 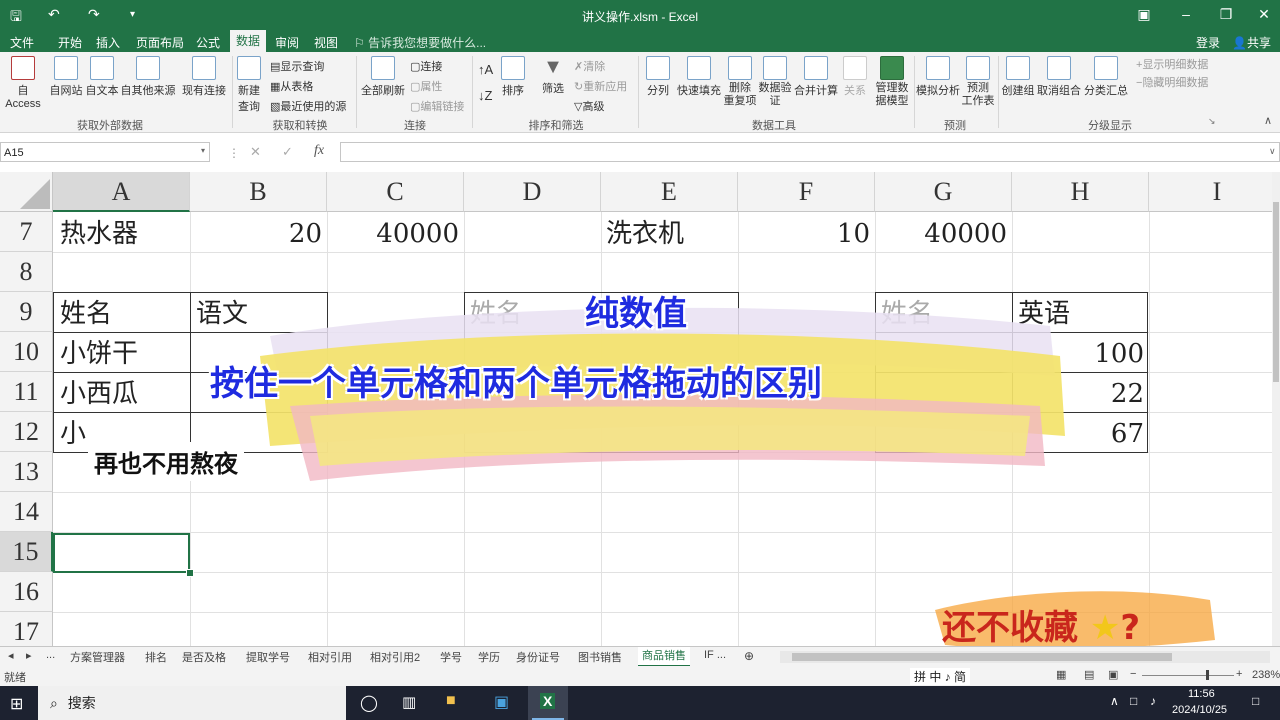 What do you see at coordinates (938, 77) in the screenshot?
I see `what-if-analysis-button: 模拟分析` at bounding box center [938, 77].